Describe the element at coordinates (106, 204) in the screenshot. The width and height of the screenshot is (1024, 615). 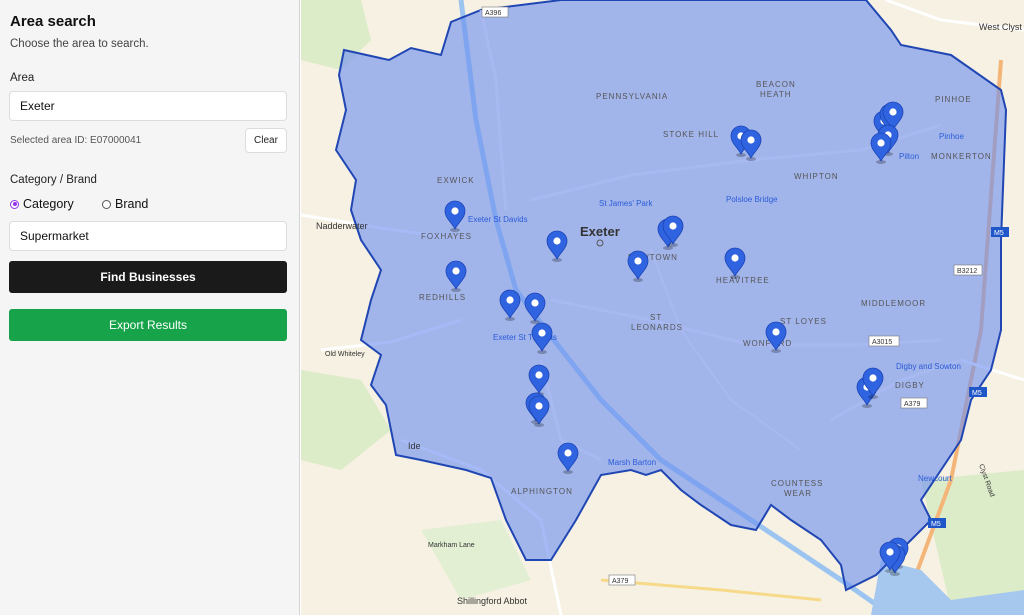
I see `radio-brand-circle` at that location.